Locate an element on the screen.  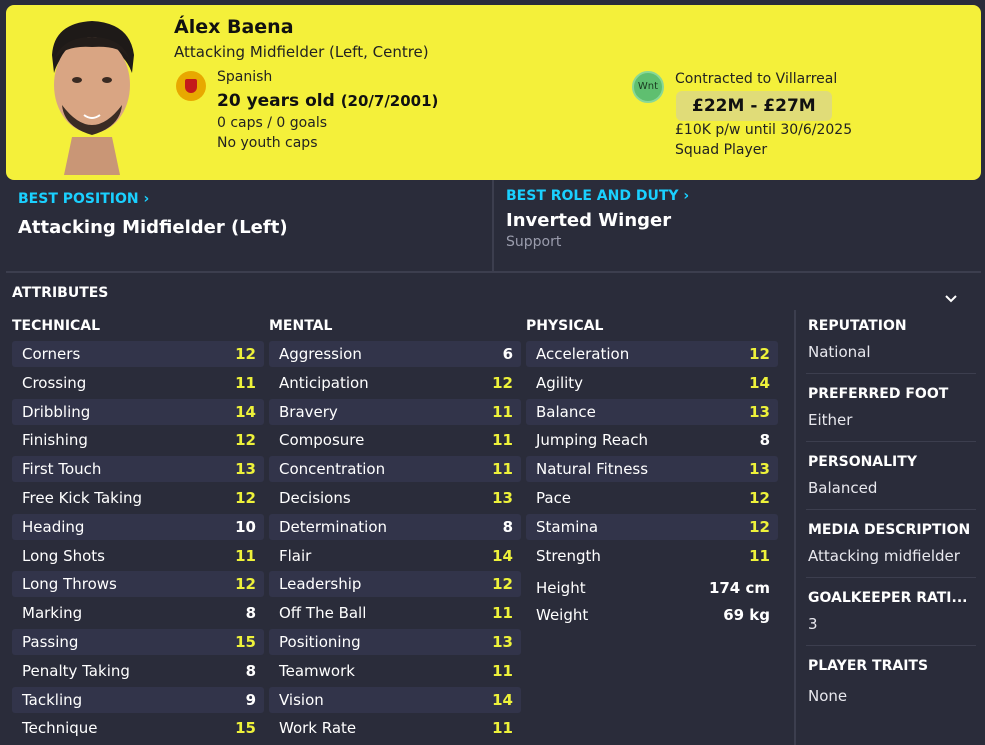
attribute-row: Work Rate 11 is located at coordinates (395, 728).